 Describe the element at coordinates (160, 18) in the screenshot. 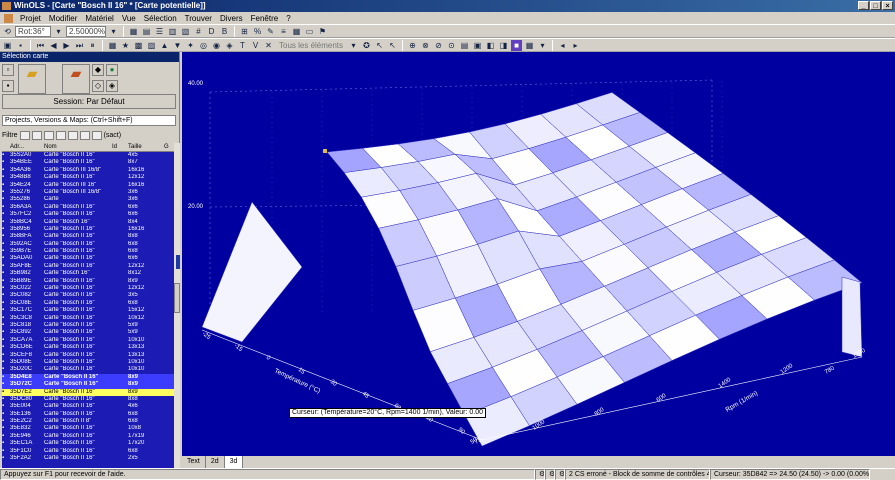

I see `menu-selection: Sélection` at that location.